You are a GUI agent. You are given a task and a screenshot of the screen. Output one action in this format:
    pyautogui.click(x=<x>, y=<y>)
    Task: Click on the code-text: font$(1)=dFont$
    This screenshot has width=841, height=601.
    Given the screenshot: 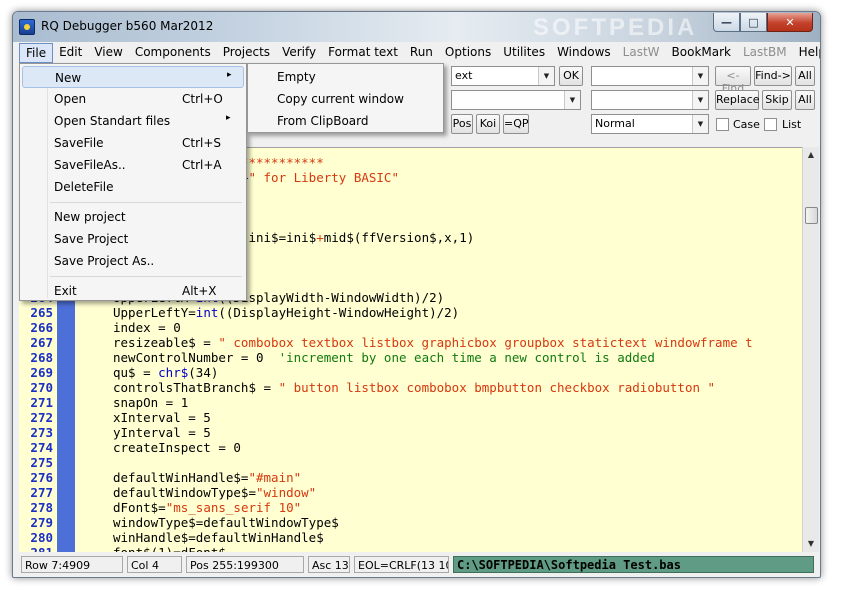 What is the action you would take?
    pyautogui.click(x=169, y=548)
    